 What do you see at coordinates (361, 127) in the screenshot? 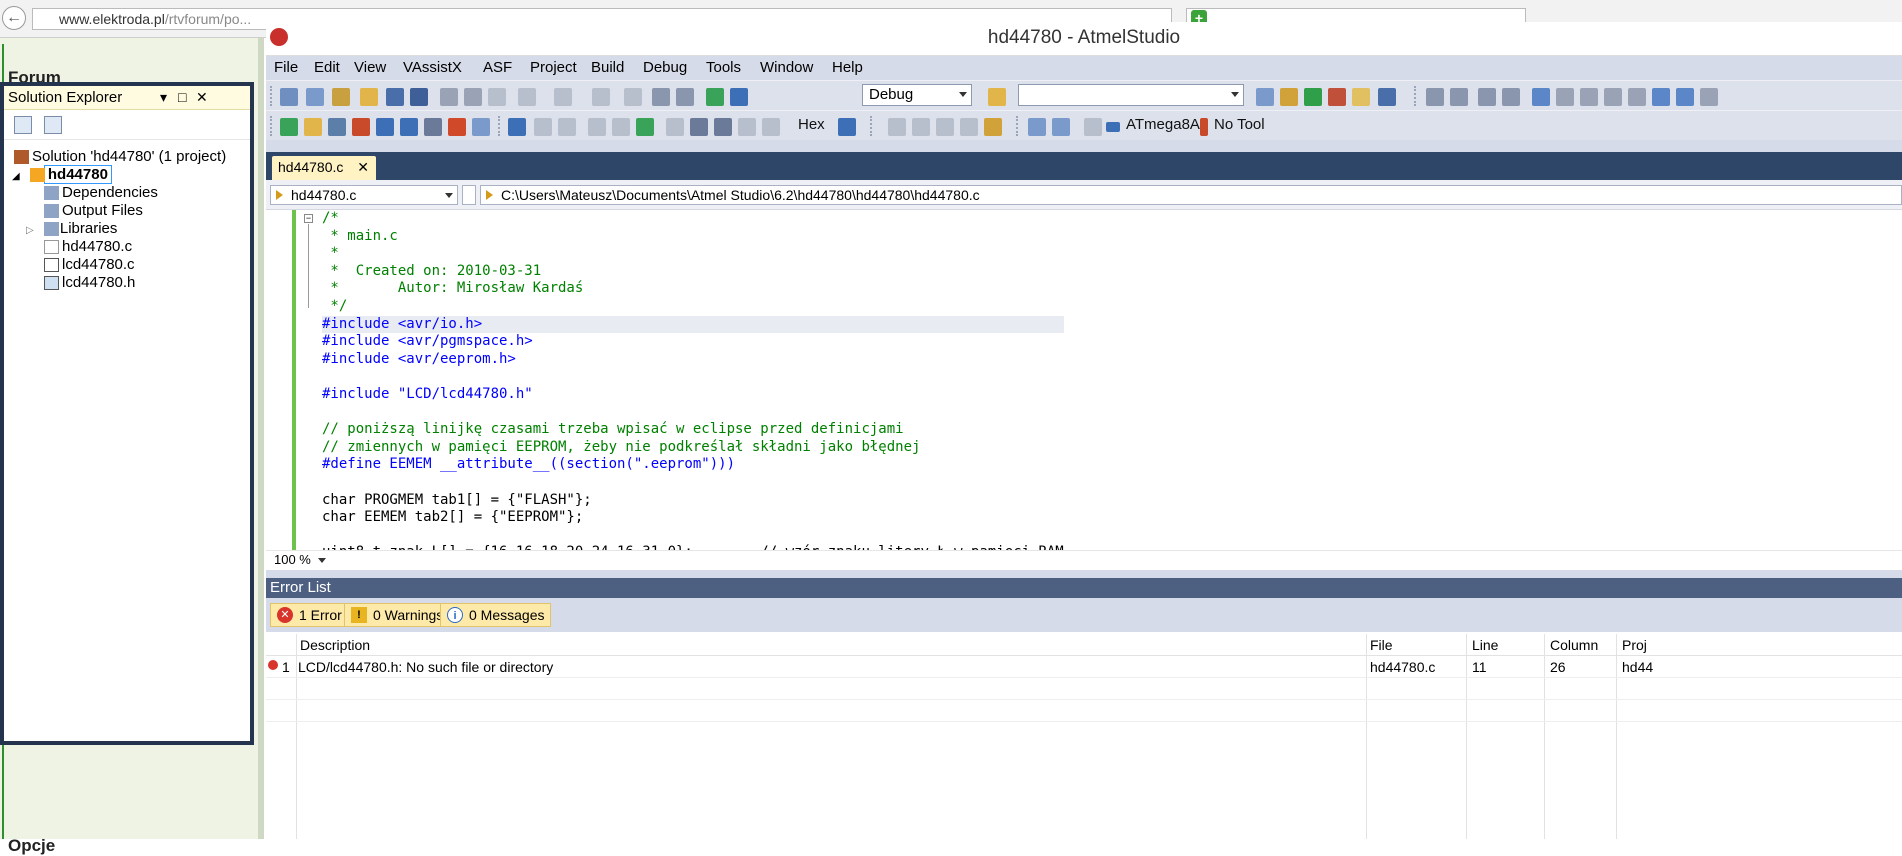
I see `clean-icon` at bounding box center [361, 127].